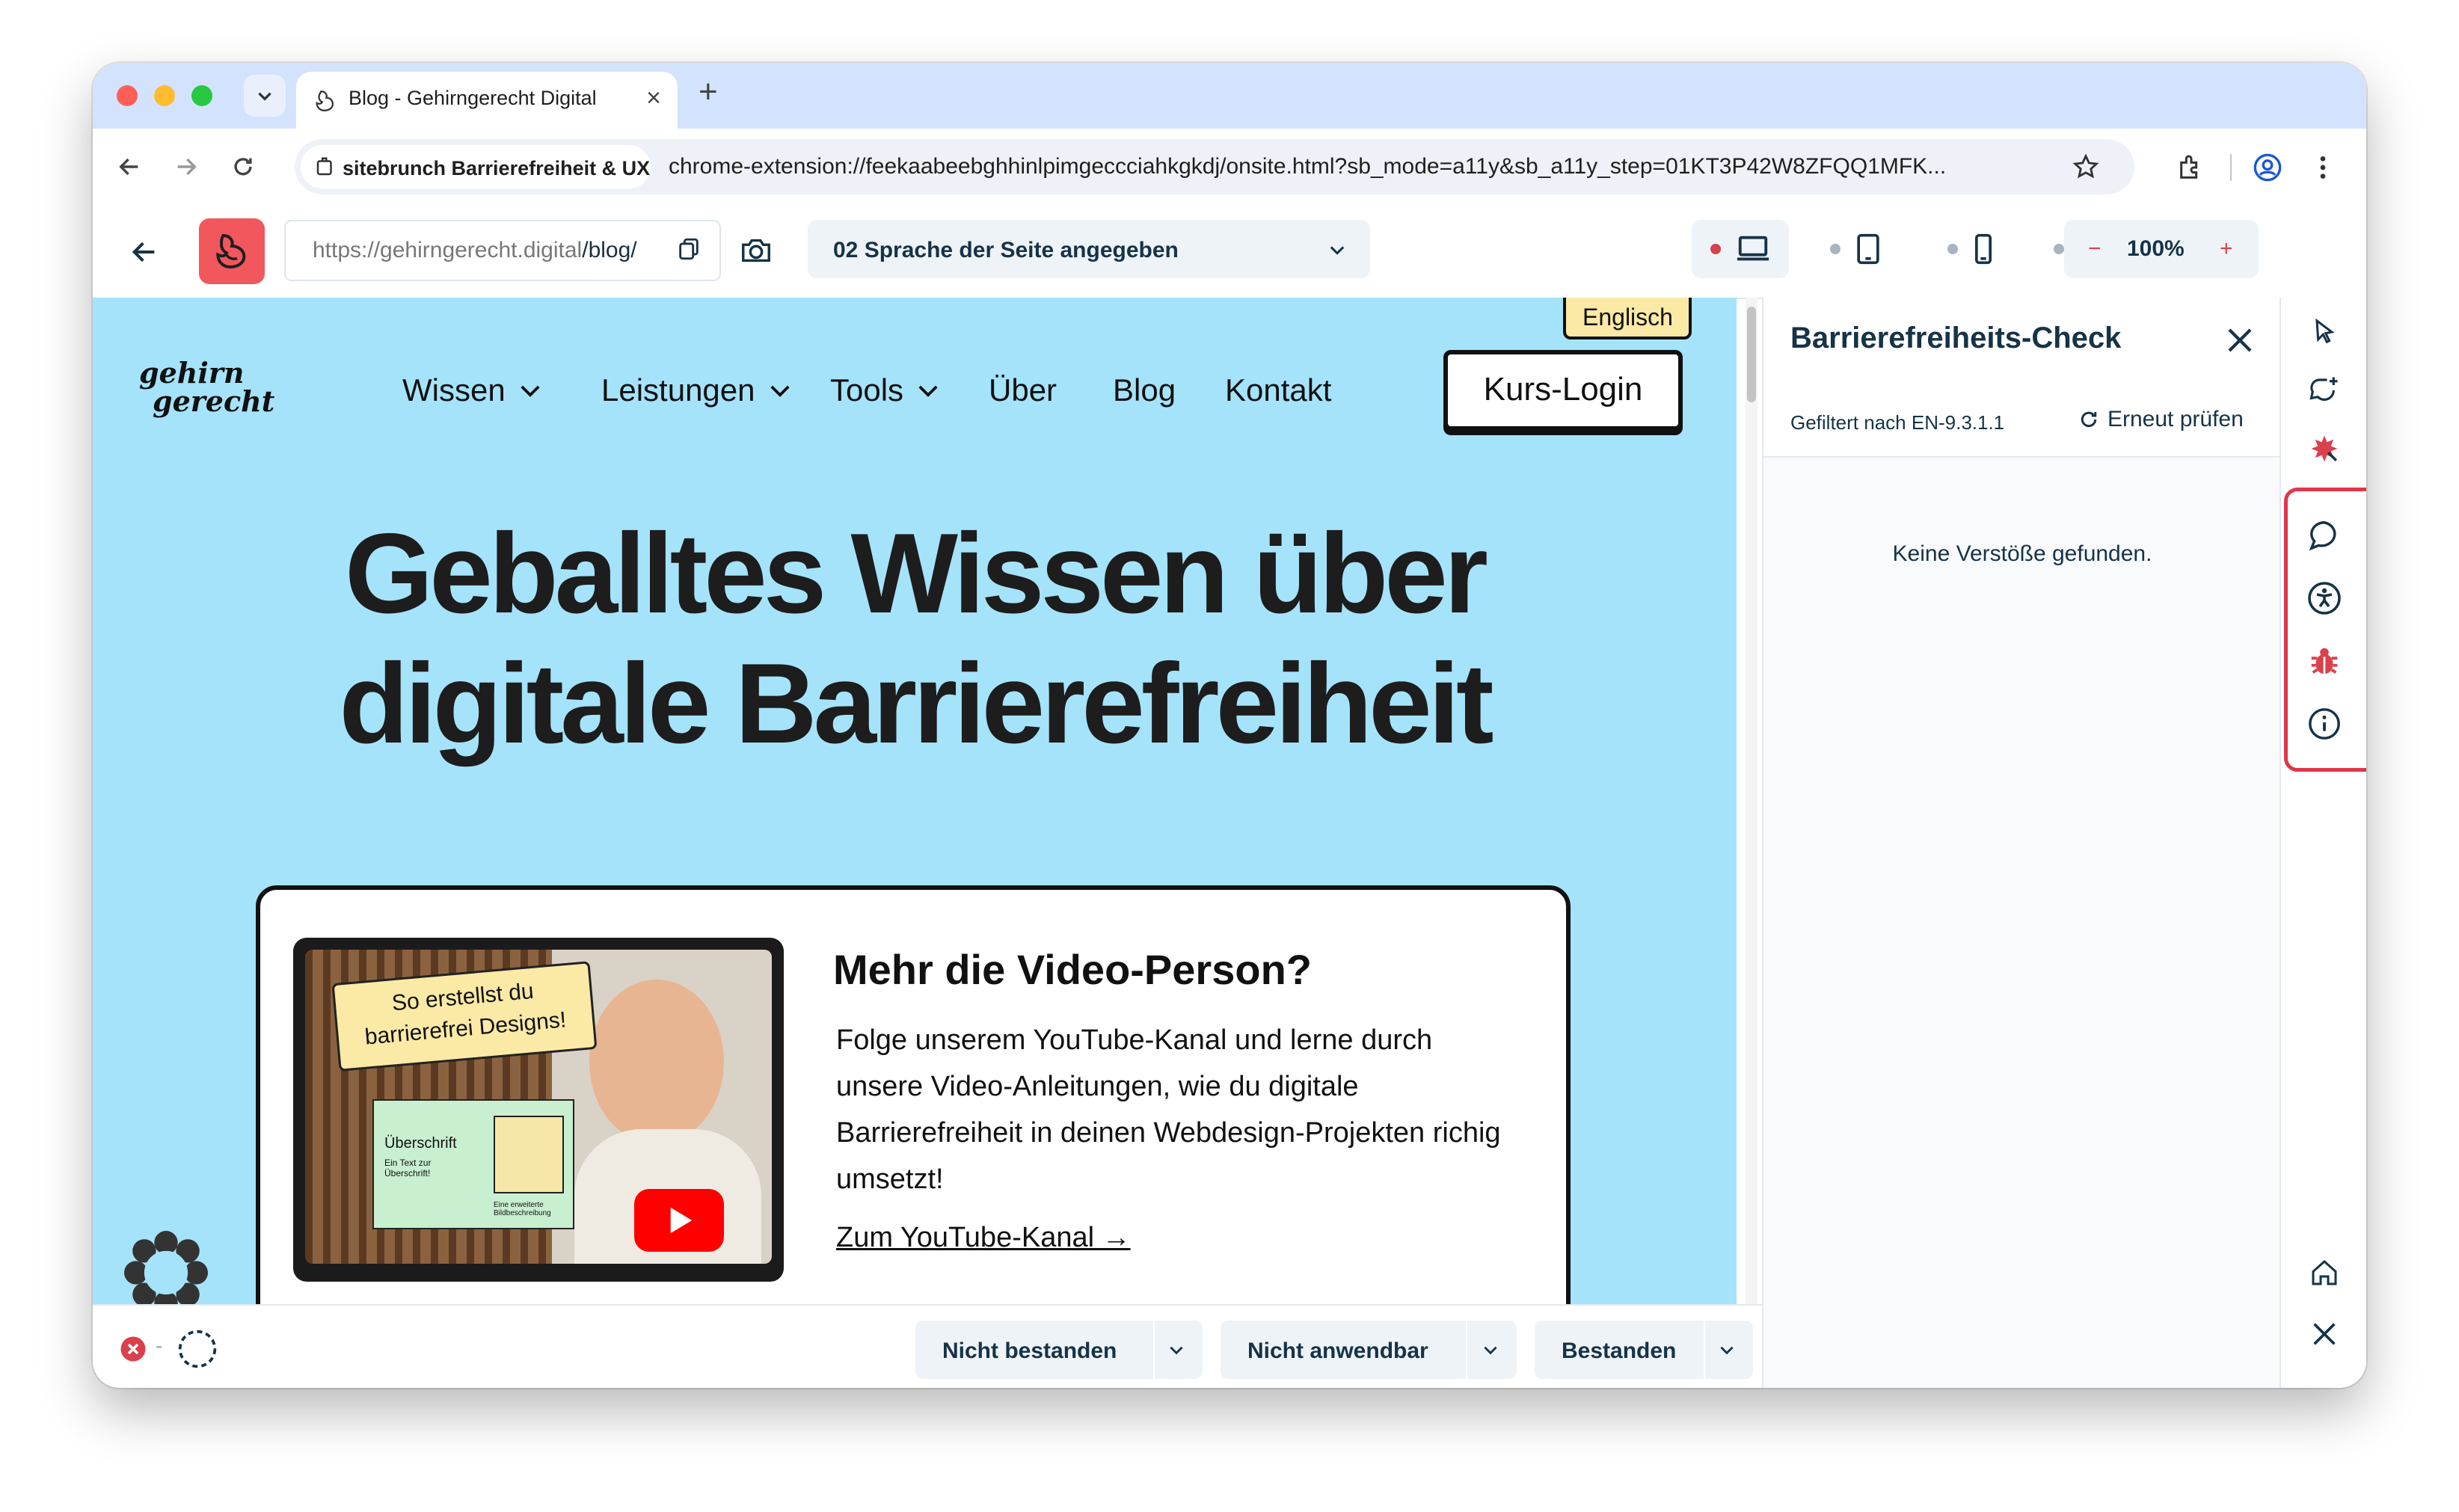 Image resolution: width=2459 pixels, height=1512 pixels. I want to click on reload-button, so click(243, 166).